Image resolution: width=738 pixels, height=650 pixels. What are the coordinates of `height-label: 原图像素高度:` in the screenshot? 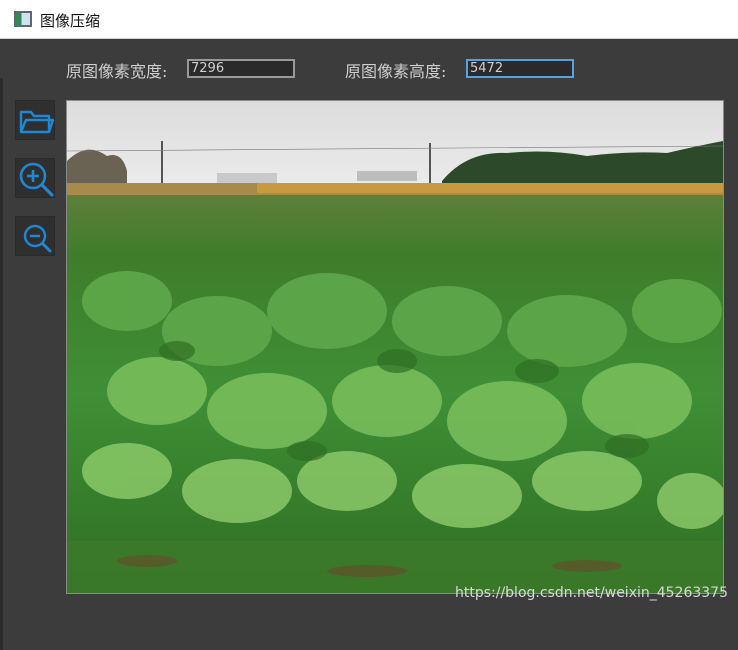 It's located at (396, 71).